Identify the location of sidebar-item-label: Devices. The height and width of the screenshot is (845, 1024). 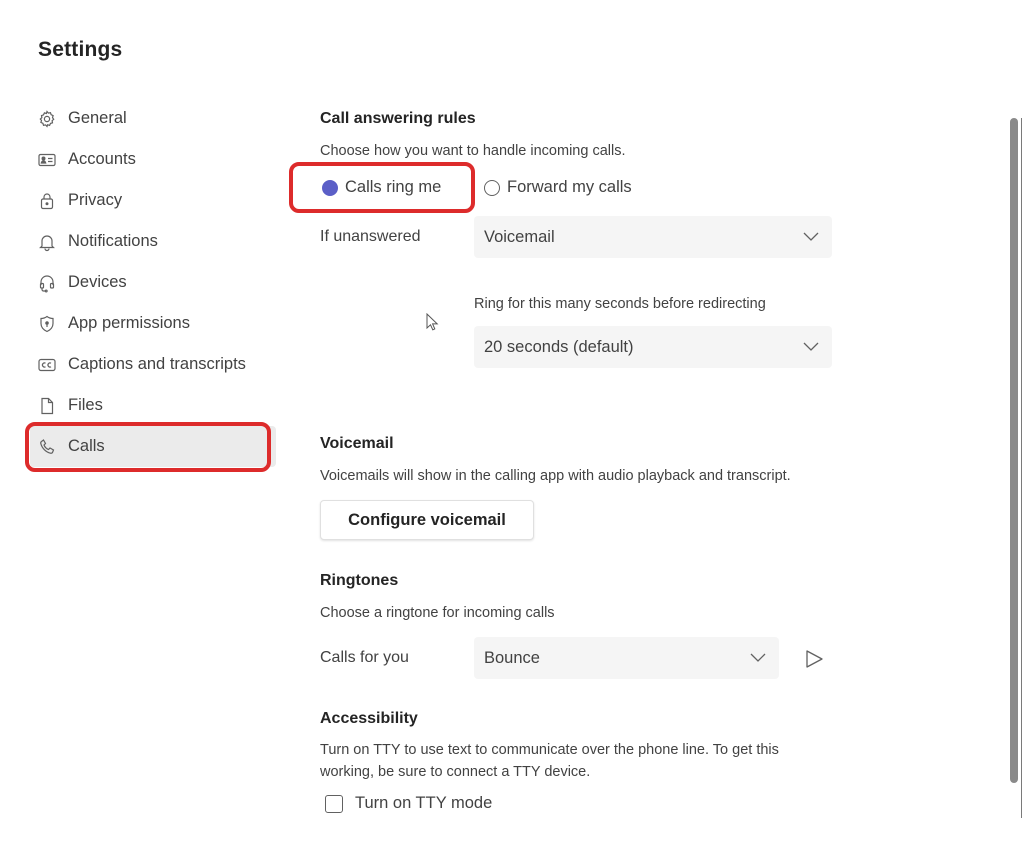
(97, 282).